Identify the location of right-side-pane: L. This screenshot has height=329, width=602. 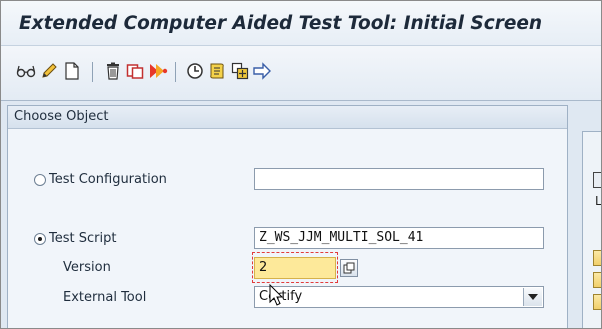
(592, 229).